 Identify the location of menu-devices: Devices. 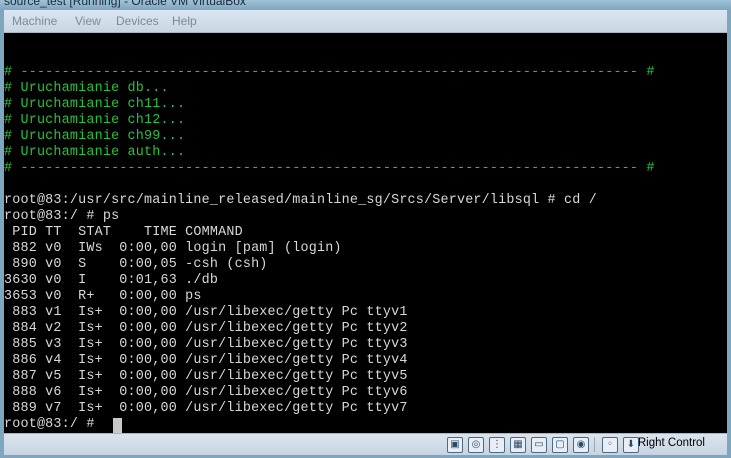
(137, 21).